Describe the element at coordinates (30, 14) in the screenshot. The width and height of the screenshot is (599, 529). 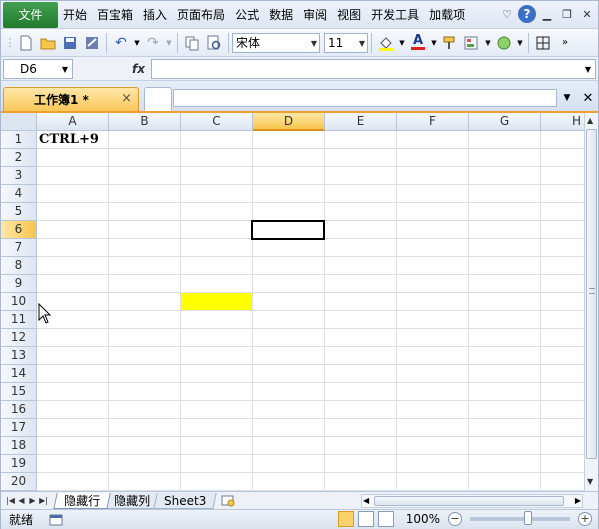
I see `file-menu-button: 文件` at that location.